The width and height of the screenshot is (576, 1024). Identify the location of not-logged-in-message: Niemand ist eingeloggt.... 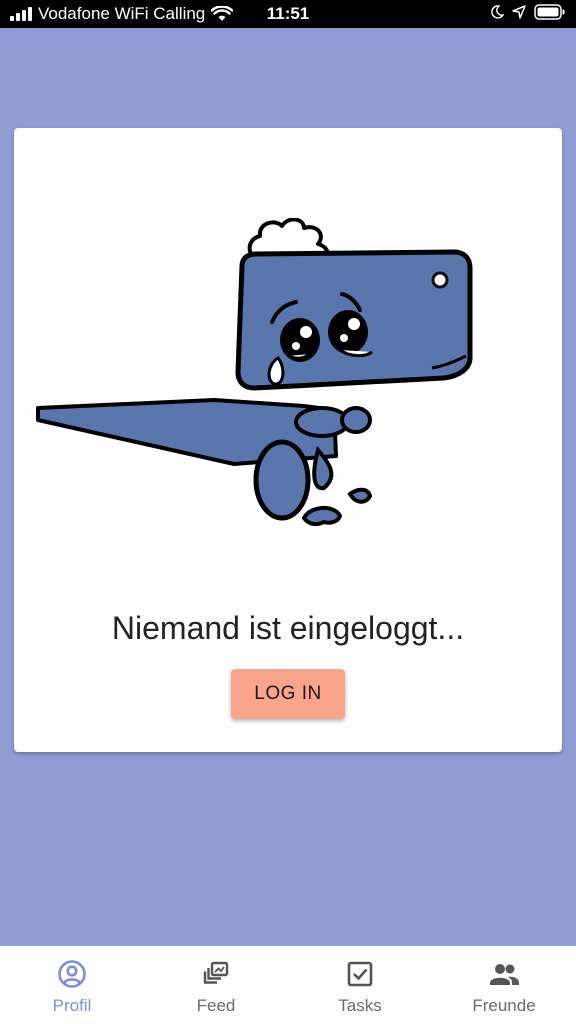
(288, 628).